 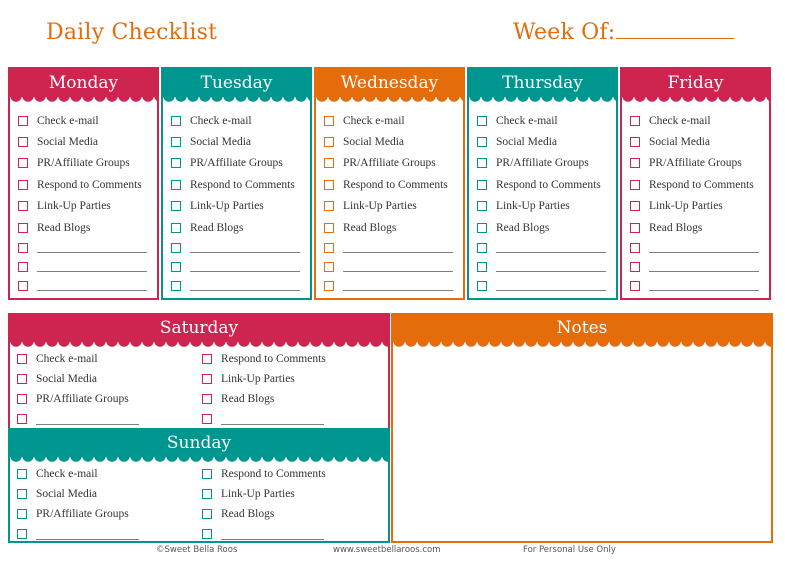 What do you see at coordinates (389, 83) in the screenshot?
I see `day-title: Wednesday` at bounding box center [389, 83].